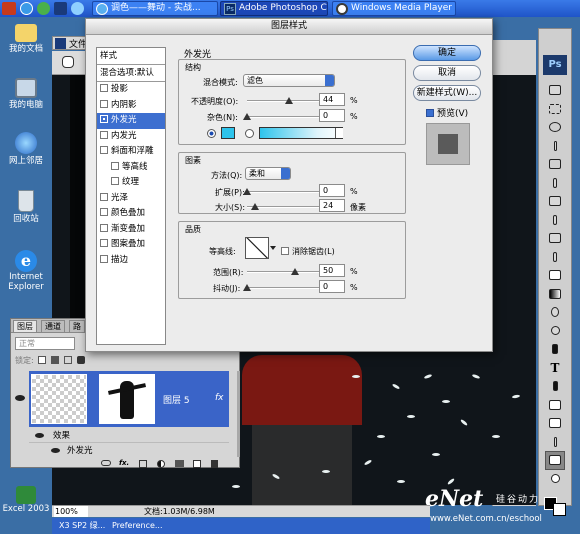 The image size is (580, 534). Describe the element at coordinates (555, 349) in the screenshot. I see `path-selection-tool-icon` at that location.